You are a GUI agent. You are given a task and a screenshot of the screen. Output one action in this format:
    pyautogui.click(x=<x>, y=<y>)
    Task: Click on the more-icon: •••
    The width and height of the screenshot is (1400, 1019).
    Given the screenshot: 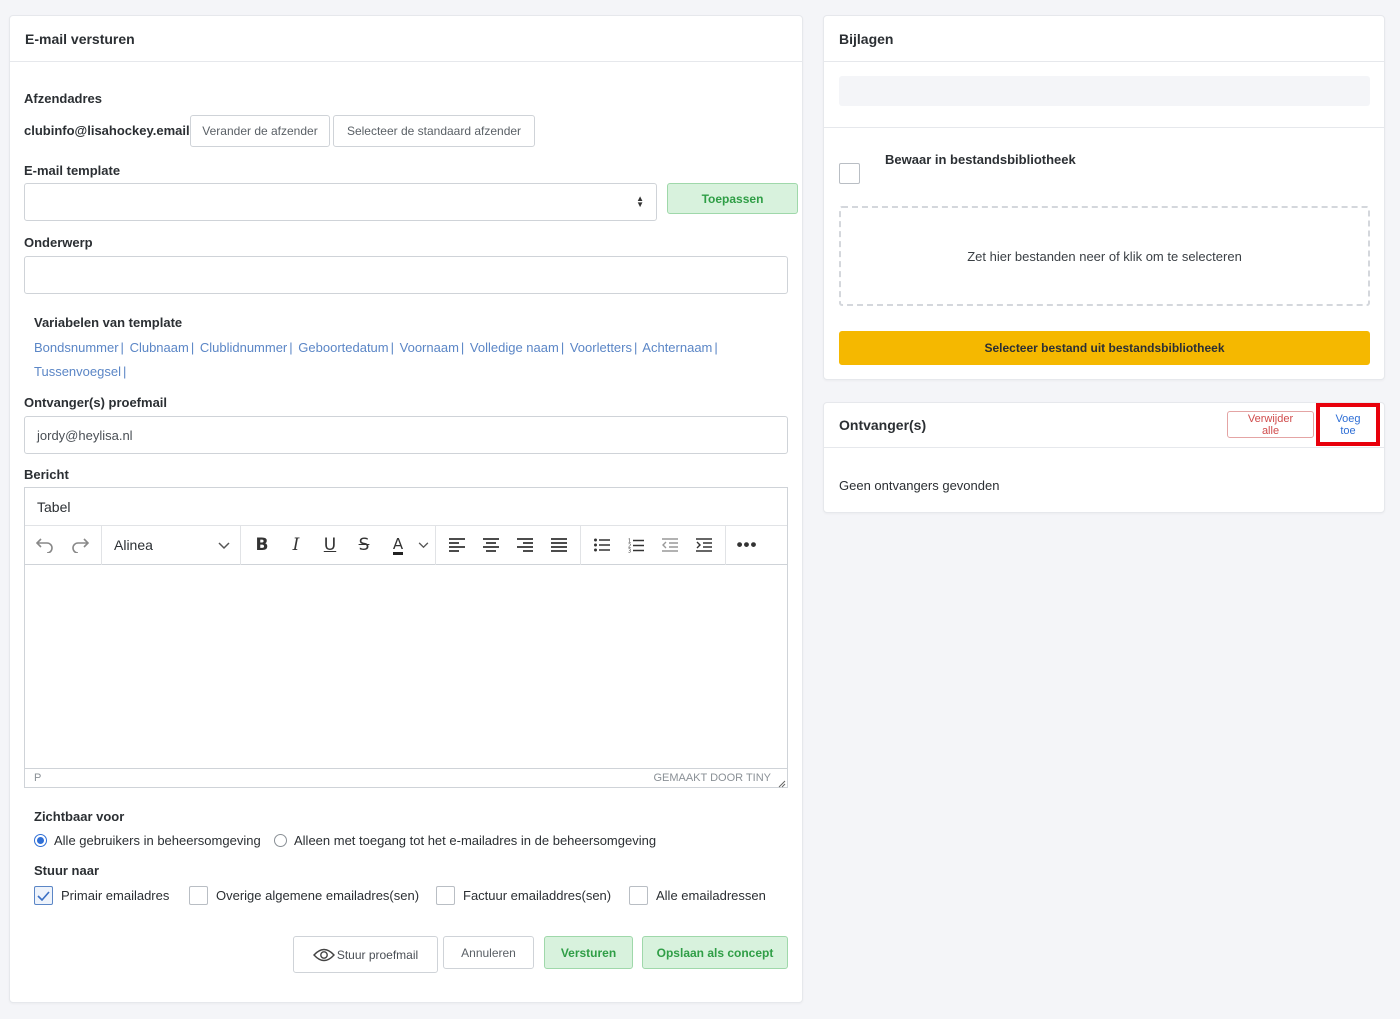 What is the action you would take?
    pyautogui.click(x=747, y=545)
    